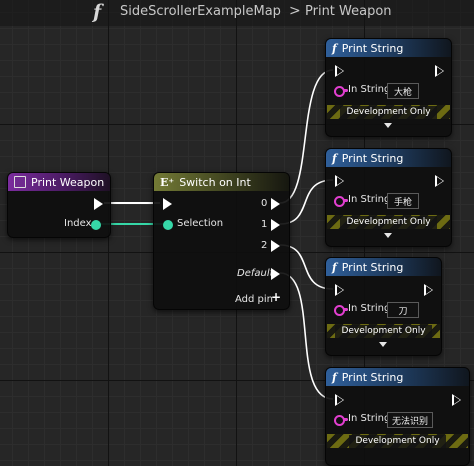 The image size is (474, 466). Describe the element at coordinates (78, 223) in the screenshot. I see `event-index-label: Index` at that location.